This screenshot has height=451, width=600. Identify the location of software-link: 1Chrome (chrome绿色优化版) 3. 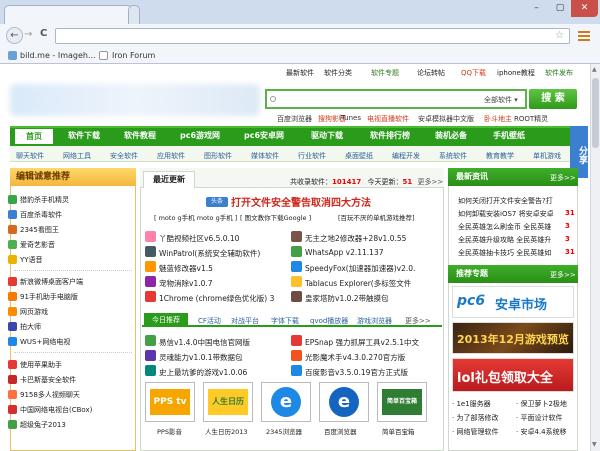
(216, 298).